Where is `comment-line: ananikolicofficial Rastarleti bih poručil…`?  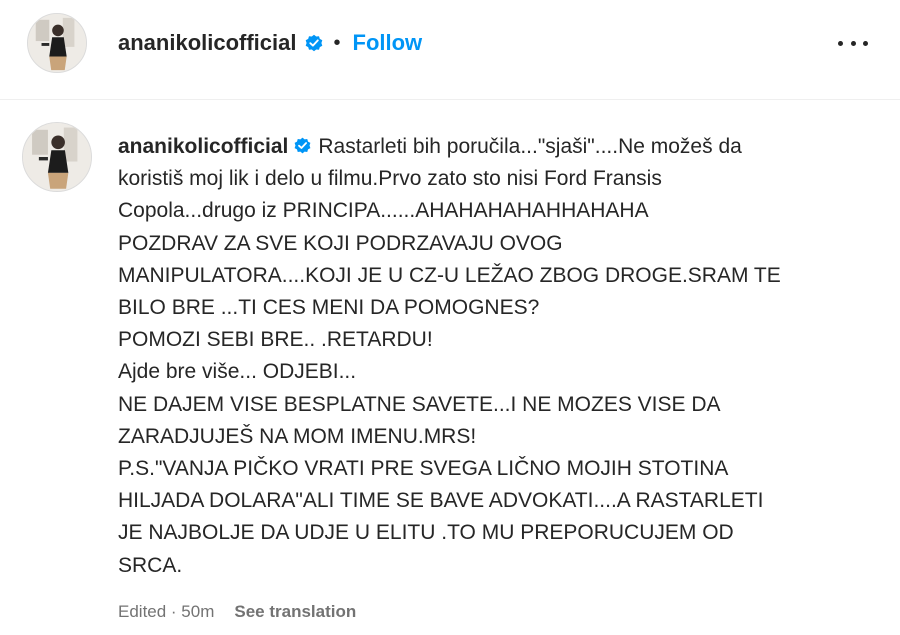
comment-line: ananikolicofficial Rastarleti bih poručil… is located at coordinates (490, 147).